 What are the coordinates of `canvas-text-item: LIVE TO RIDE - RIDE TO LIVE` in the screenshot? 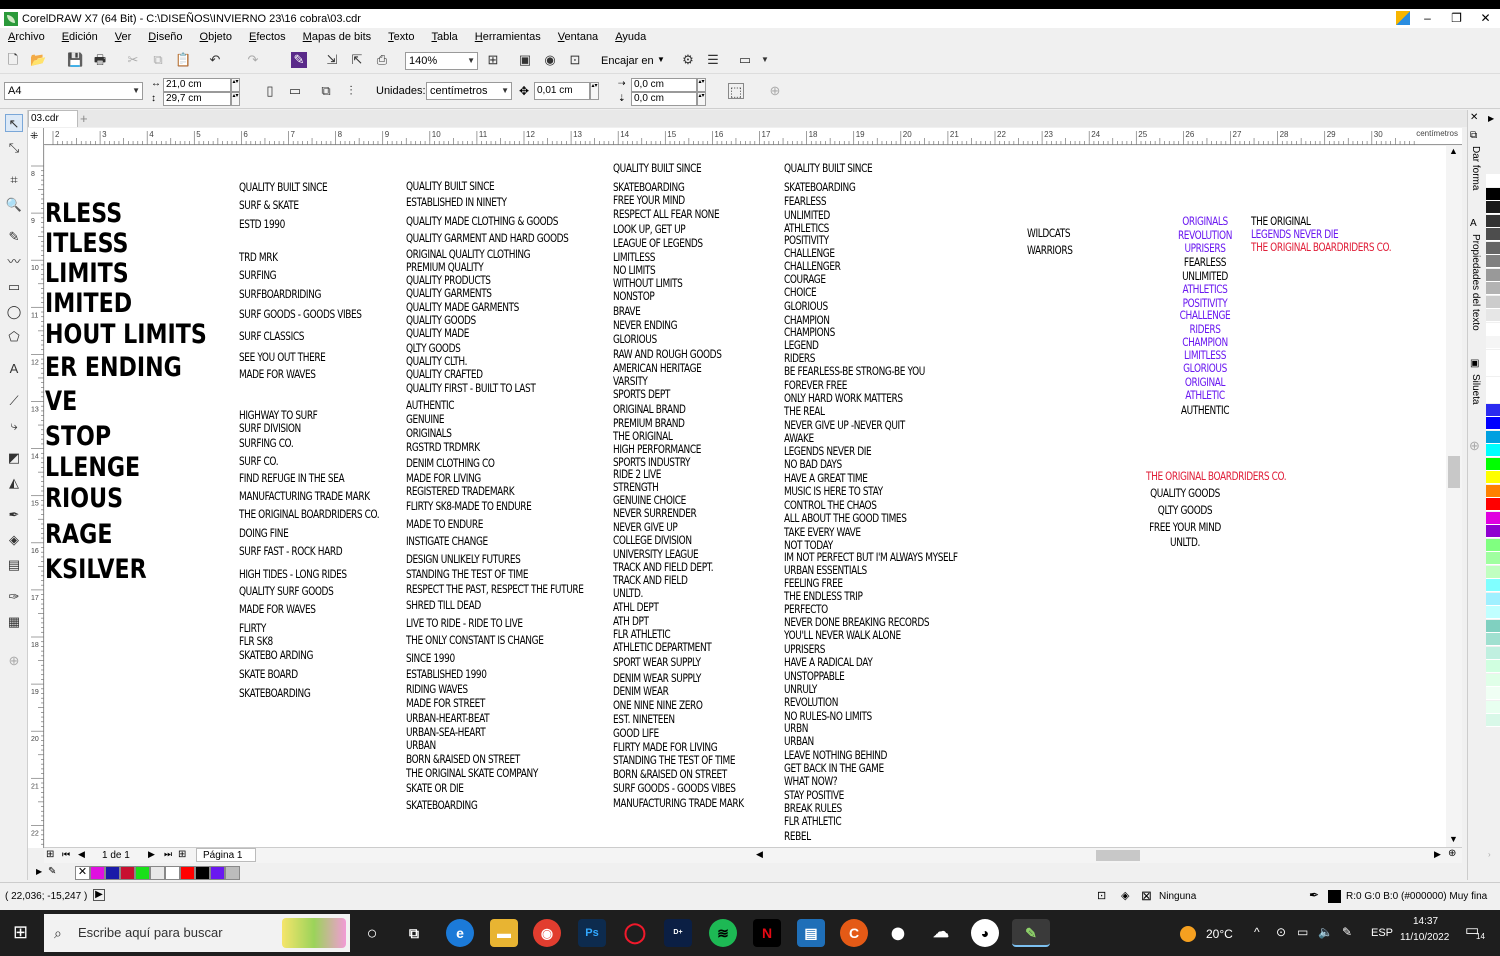 It's located at (464, 623).